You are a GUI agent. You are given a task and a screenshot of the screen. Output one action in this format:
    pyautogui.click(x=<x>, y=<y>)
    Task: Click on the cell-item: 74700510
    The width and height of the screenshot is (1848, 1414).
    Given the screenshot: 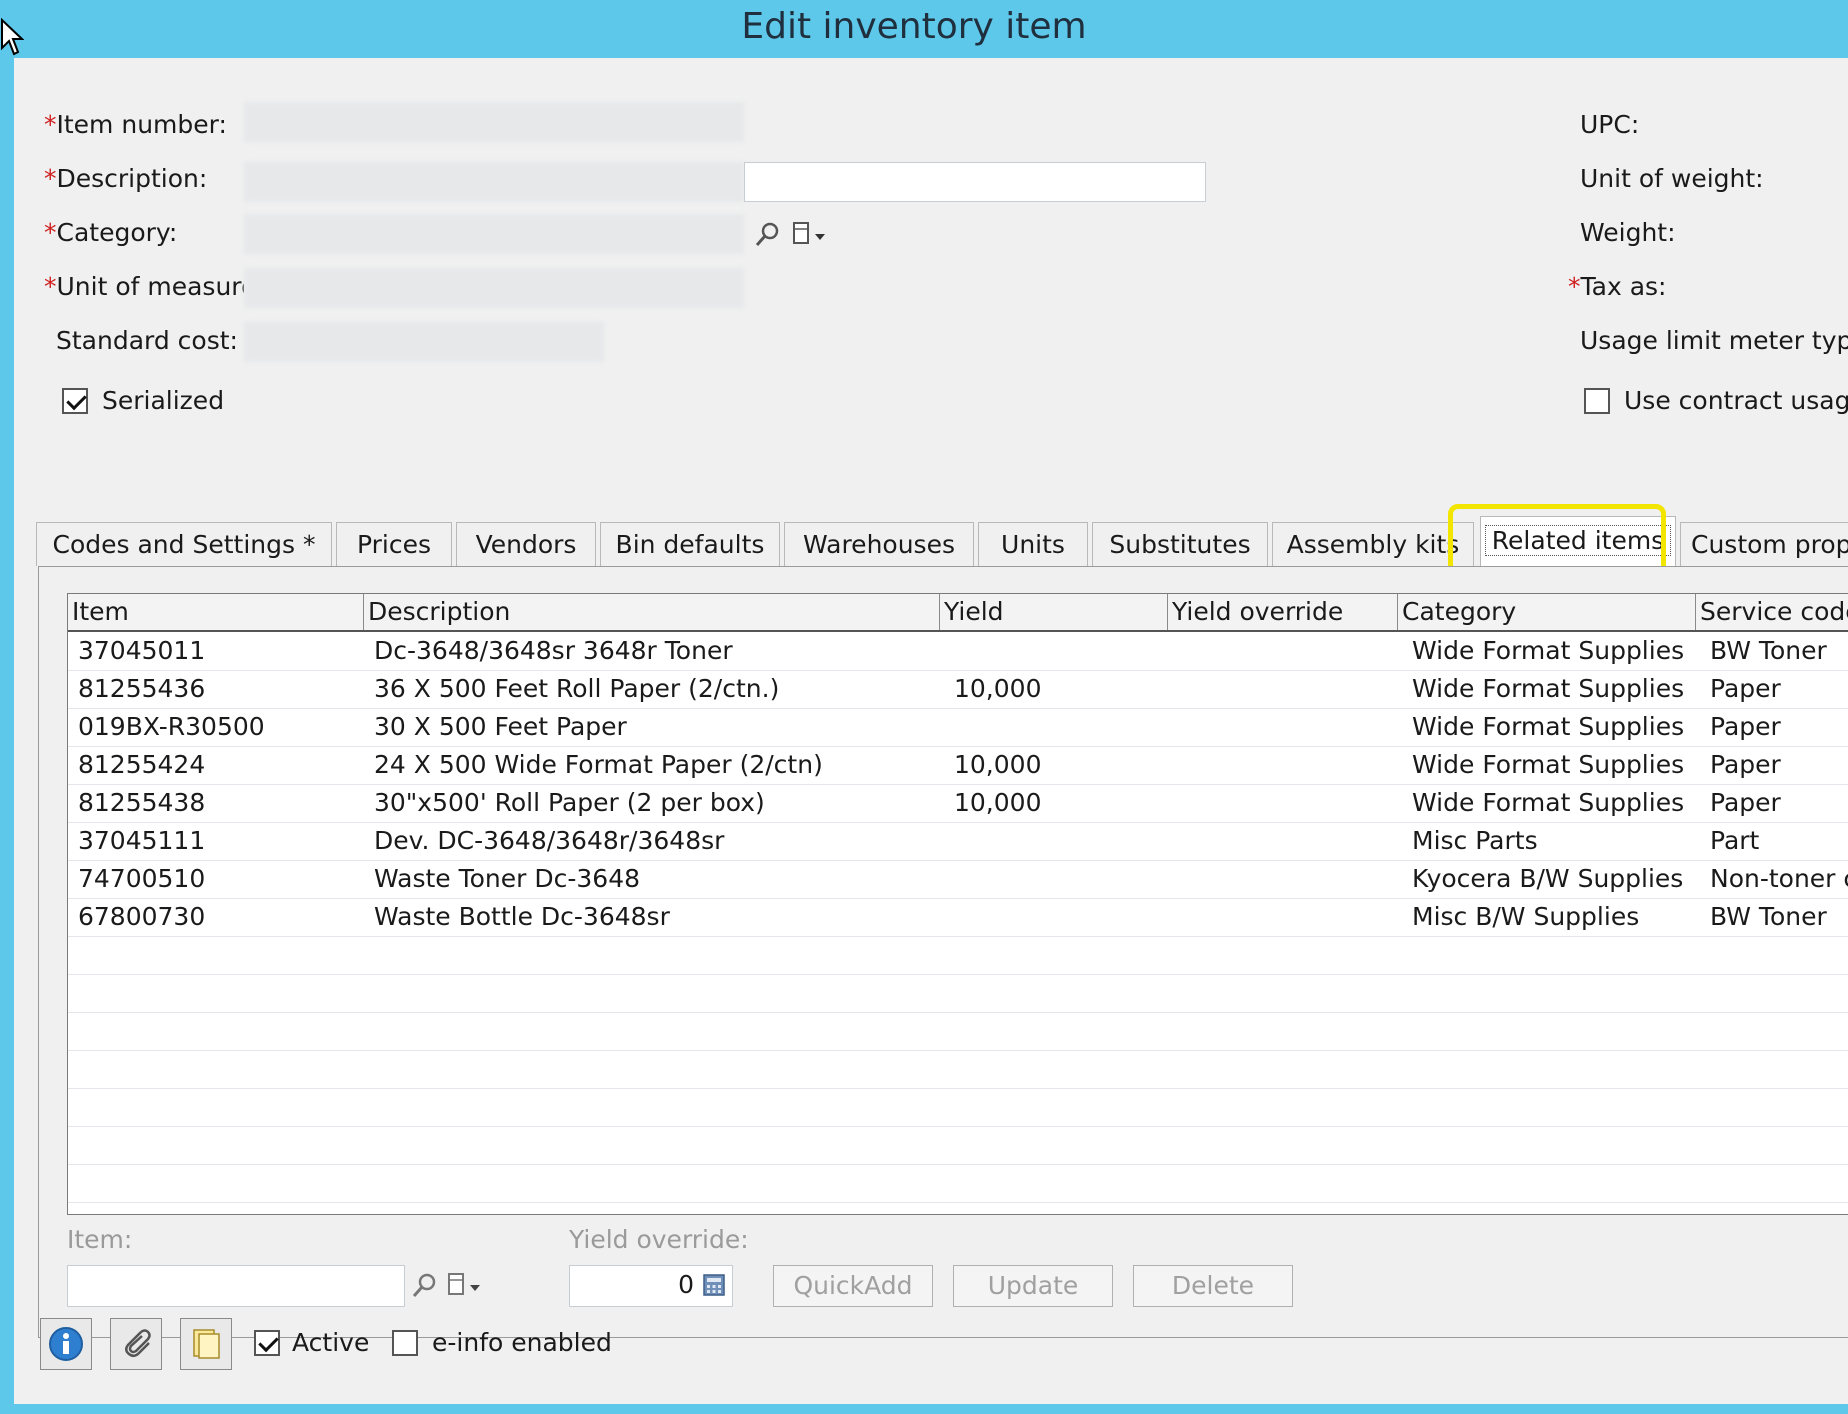 What is the action you would take?
    pyautogui.click(x=142, y=878)
    